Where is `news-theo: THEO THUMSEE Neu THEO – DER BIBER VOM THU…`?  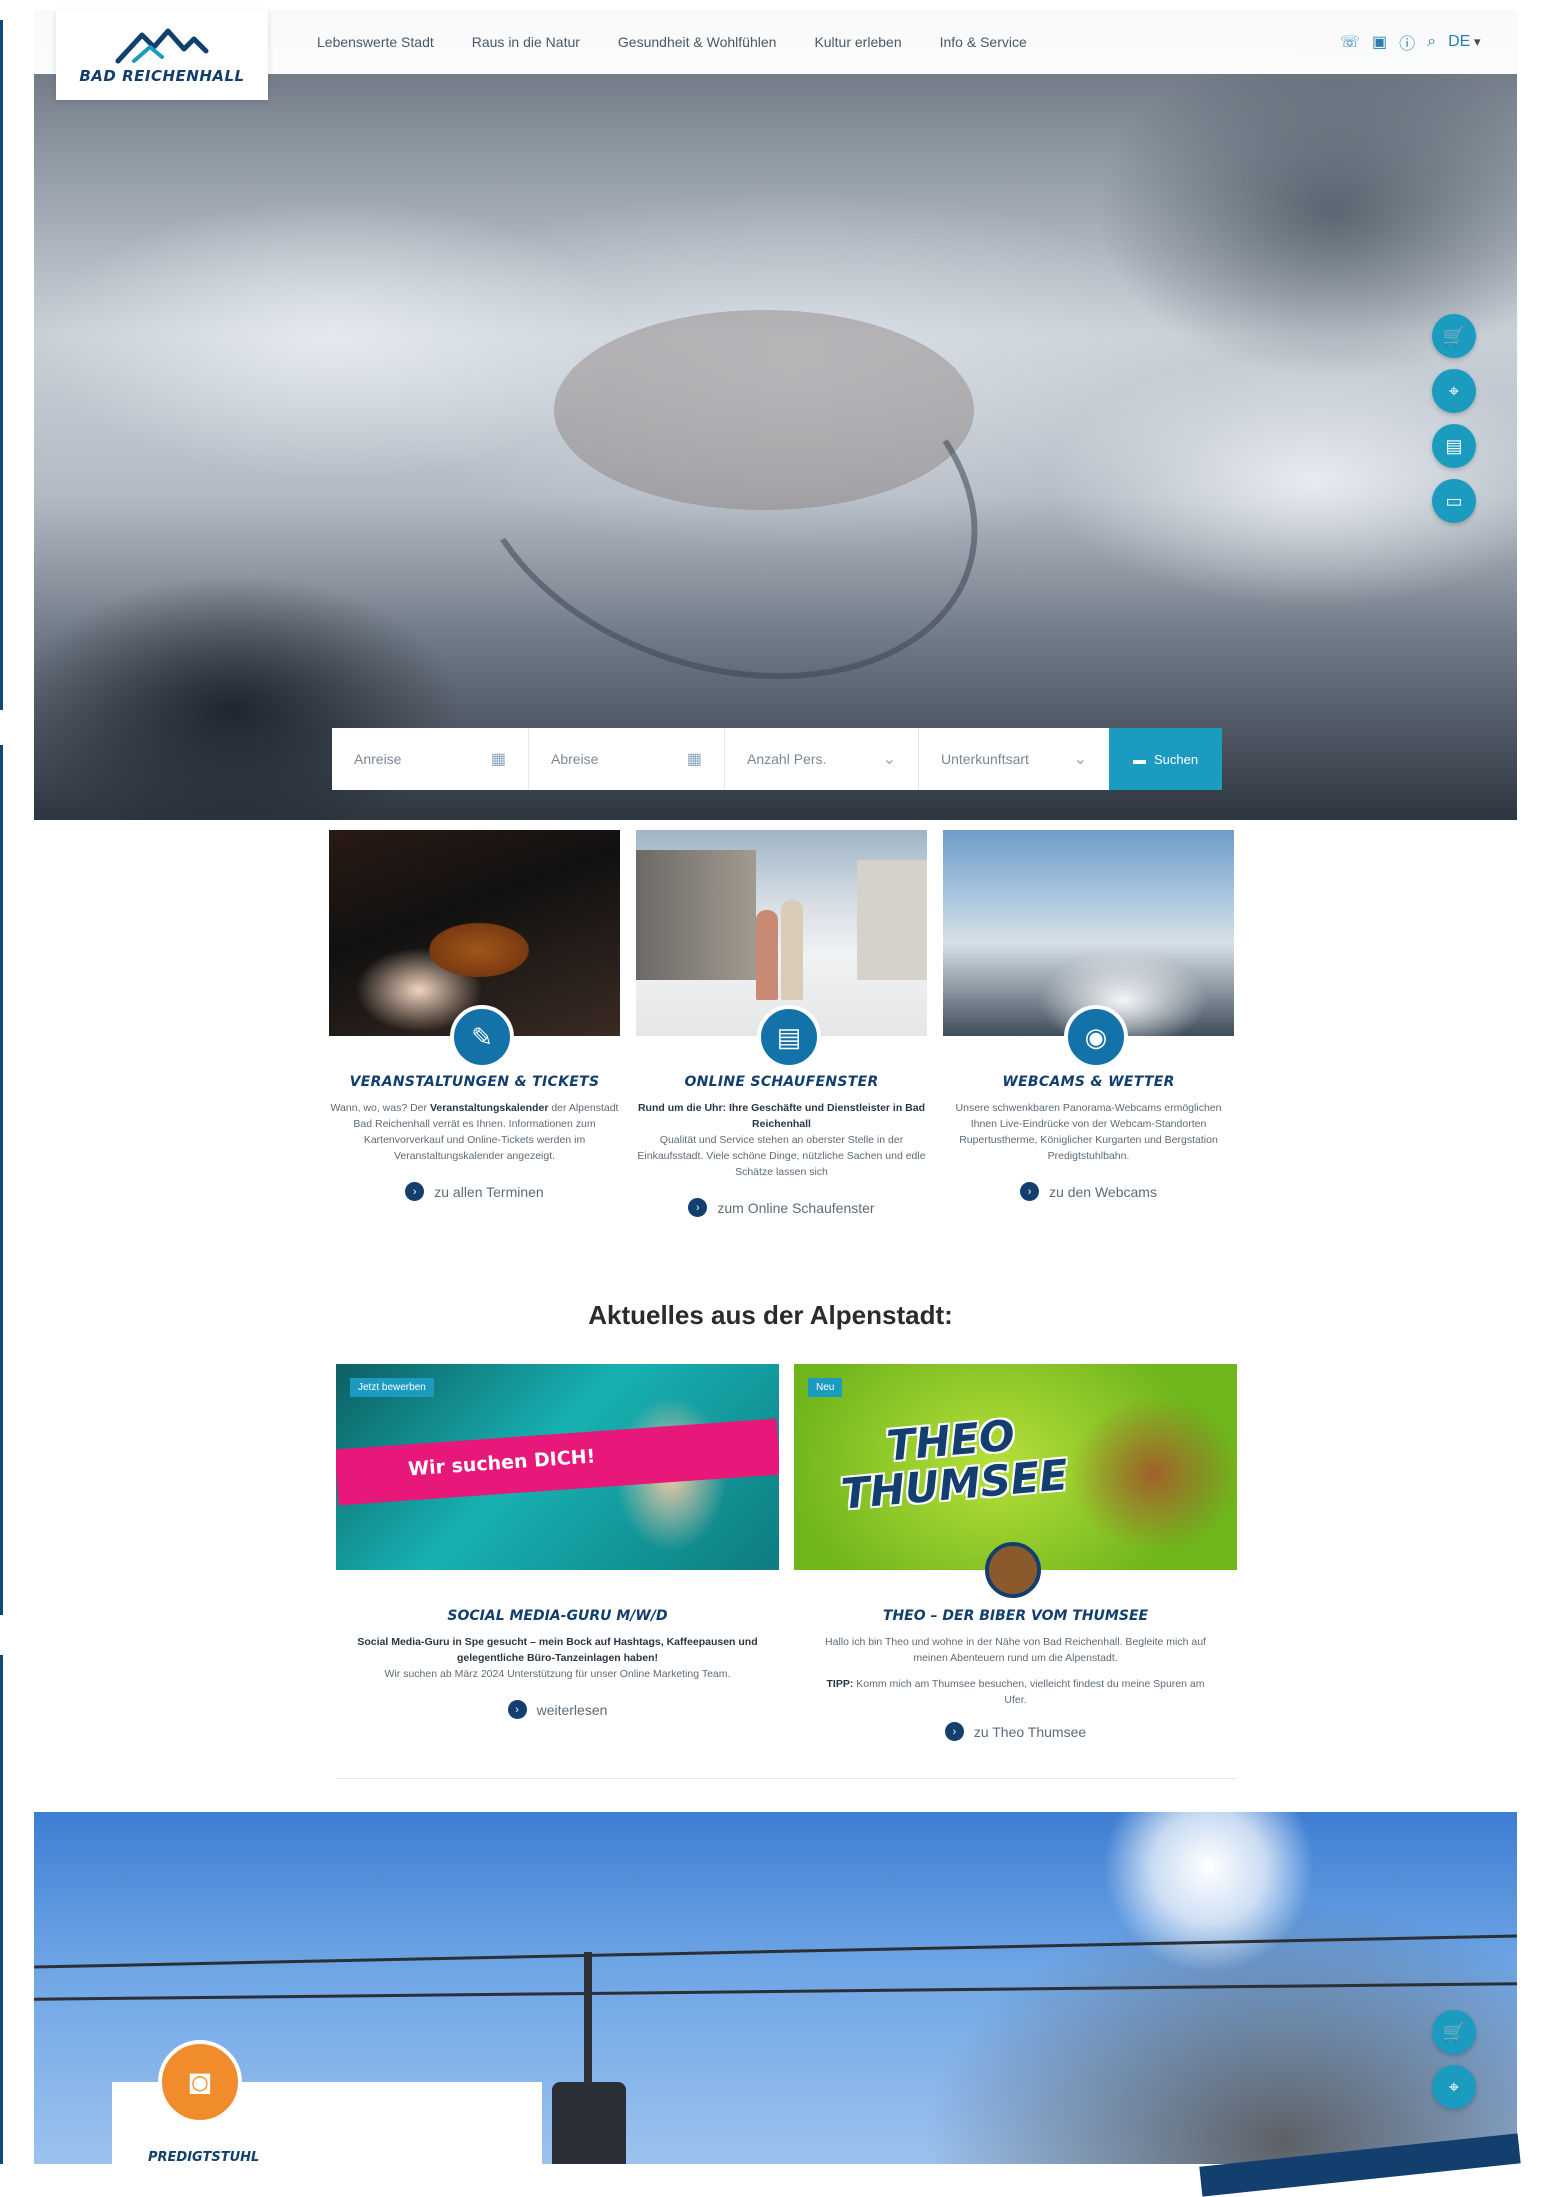
news-theo: THEO THUMSEE Neu THEO – DER BIBER VOM THU… is located at coordinates (1015, 1552).